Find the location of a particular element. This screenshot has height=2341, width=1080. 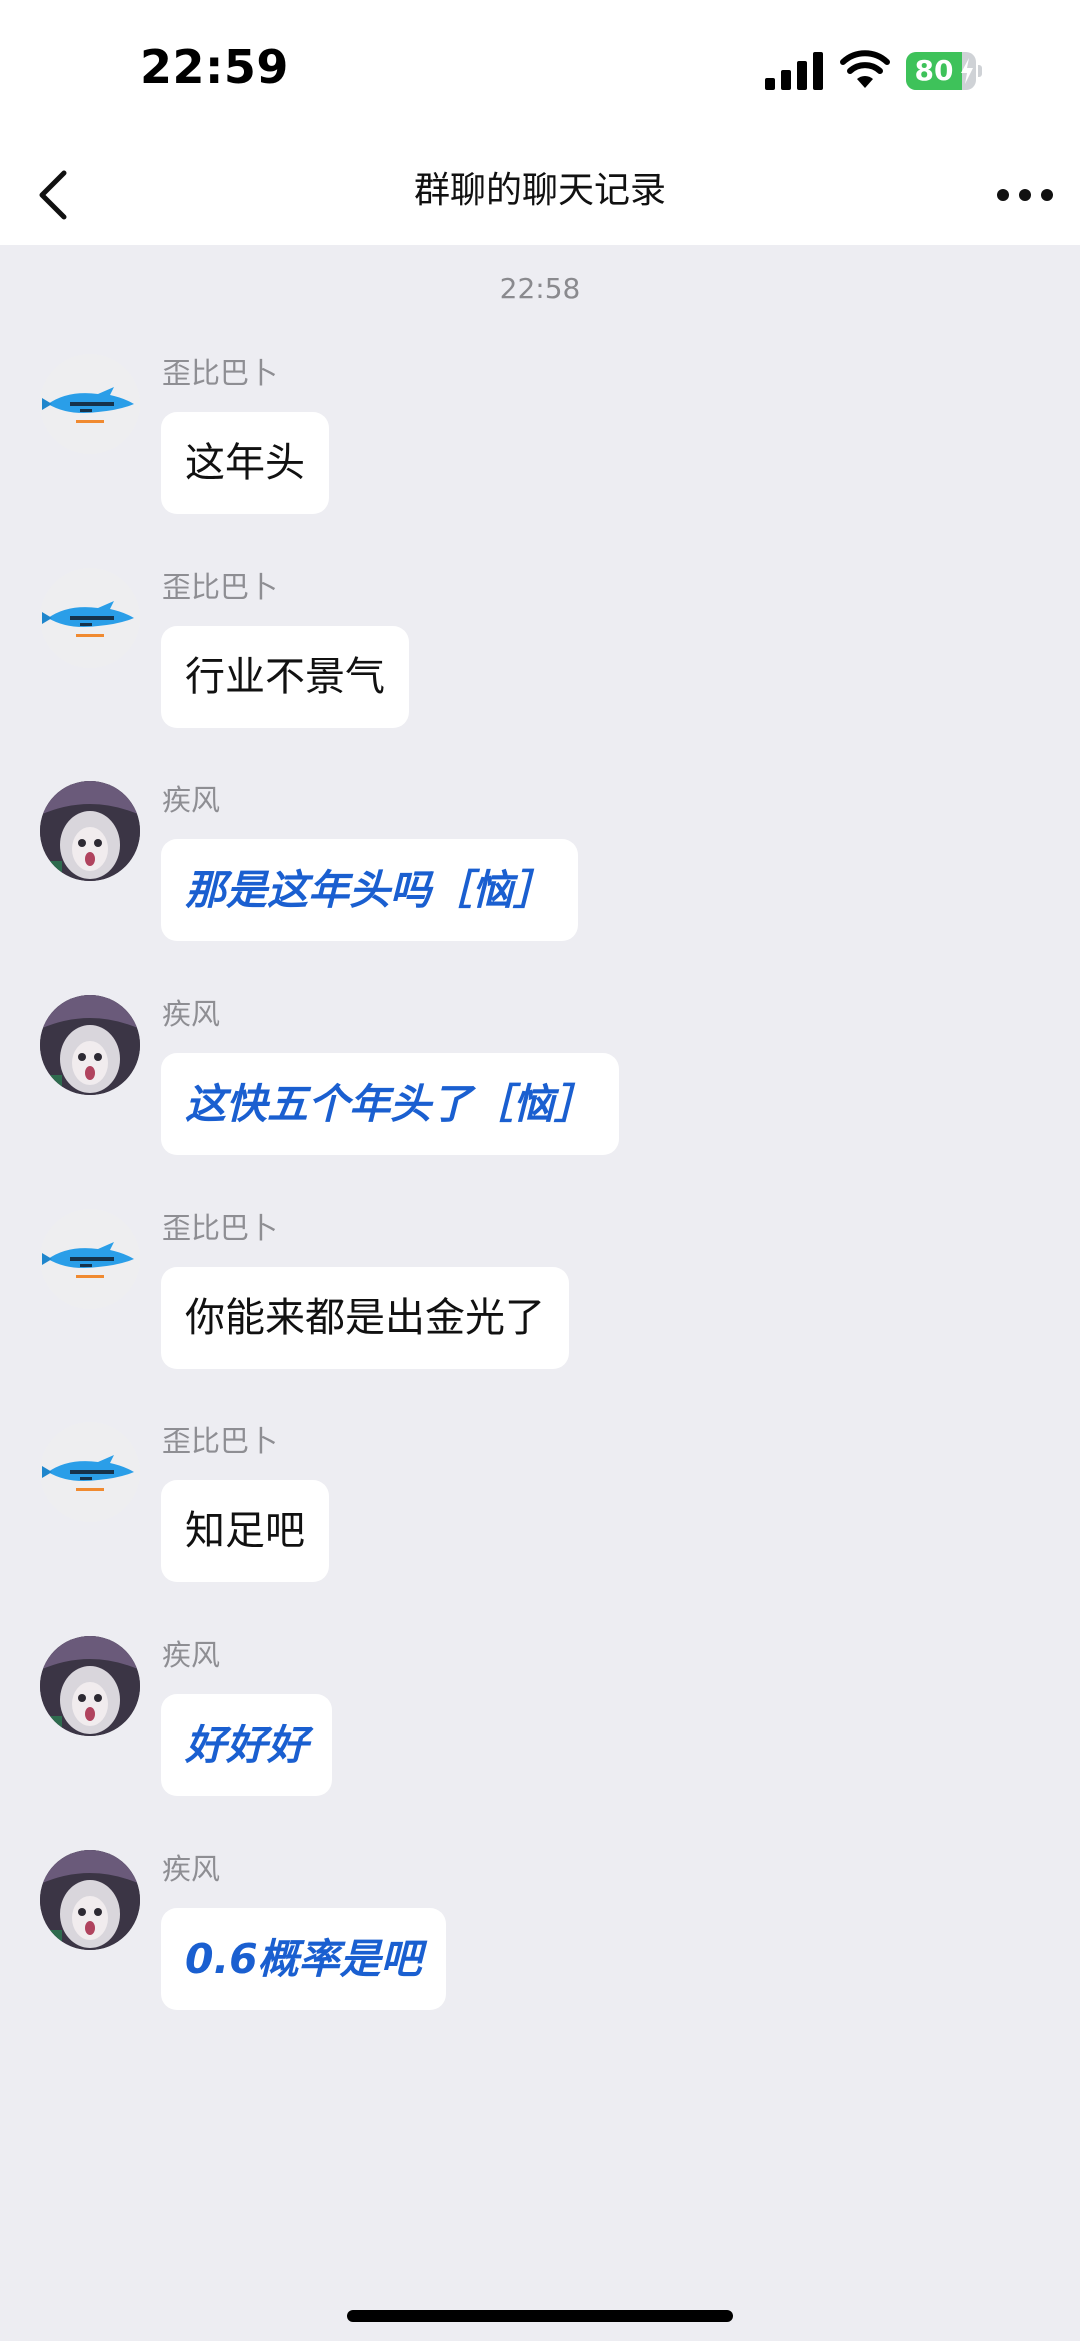

chevron-left-icon is located at coordinates (53, 195).